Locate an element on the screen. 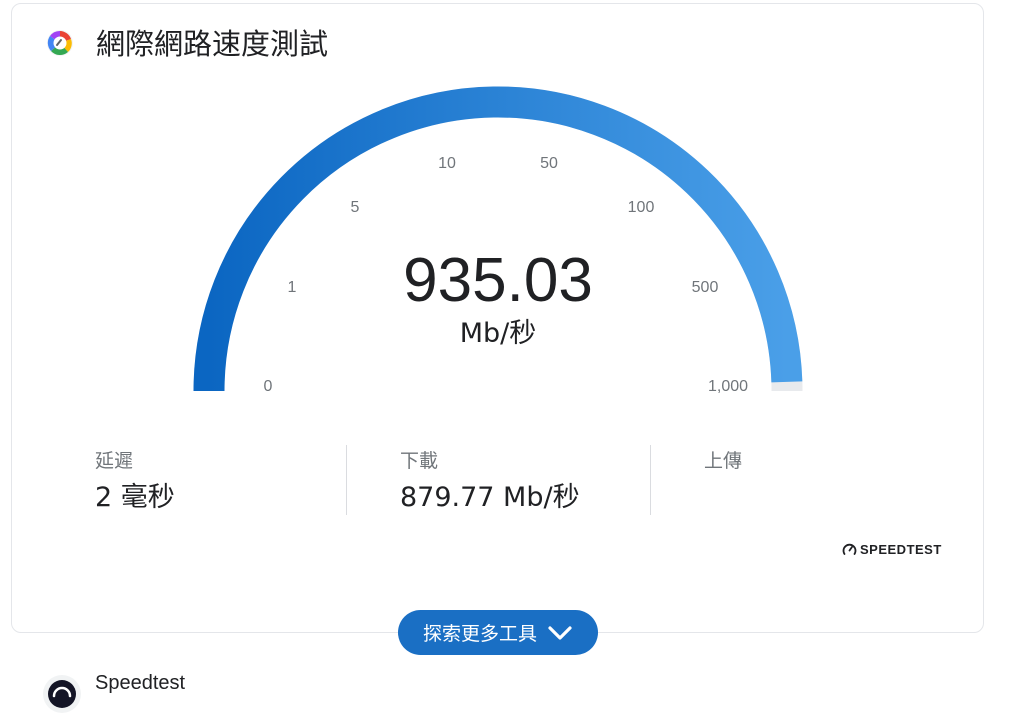 This screenshot has height=714, width=1019. speedtest-branding: SPEEDTEST is located at coordinates (892, 549).